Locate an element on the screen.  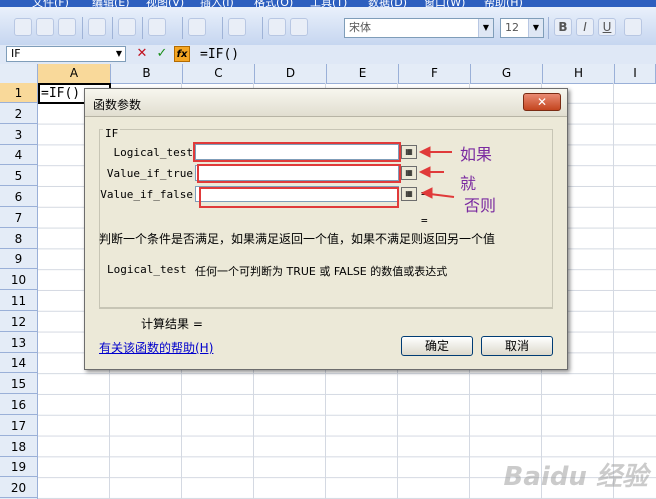
row-header: 7 is located at coordinates (18, 218).